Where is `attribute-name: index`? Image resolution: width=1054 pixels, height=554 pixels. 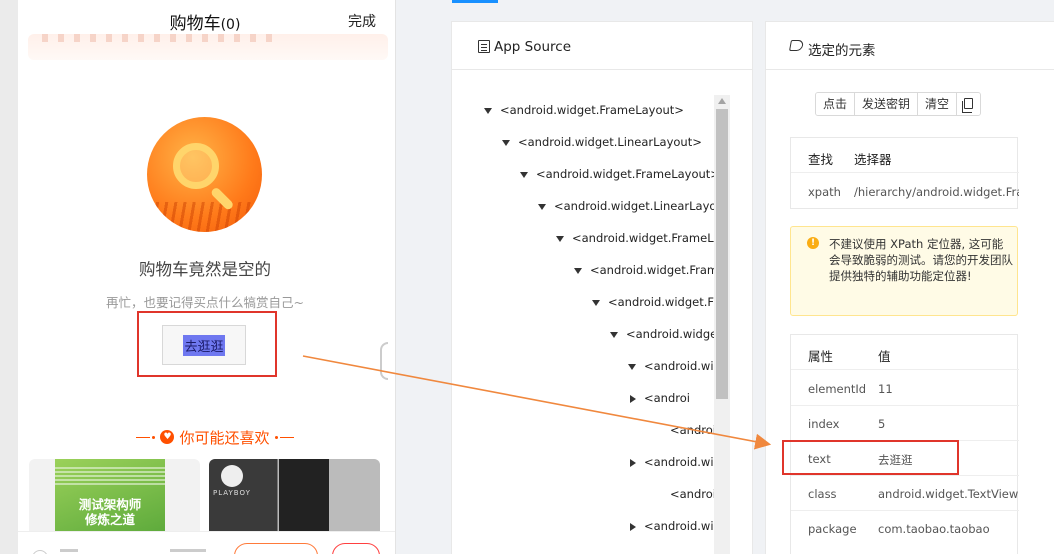
attribute-name: index is located at coordinates (824, 424).